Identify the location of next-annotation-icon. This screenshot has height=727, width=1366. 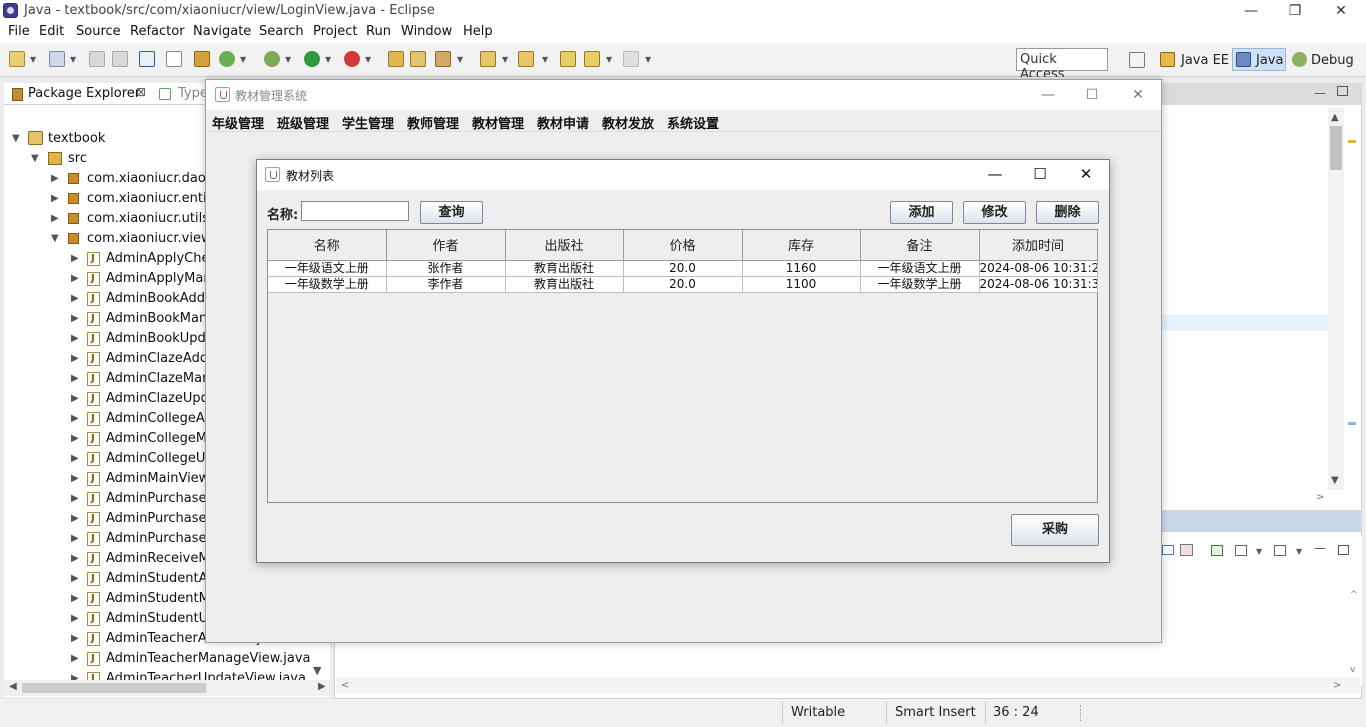
(488, 59).